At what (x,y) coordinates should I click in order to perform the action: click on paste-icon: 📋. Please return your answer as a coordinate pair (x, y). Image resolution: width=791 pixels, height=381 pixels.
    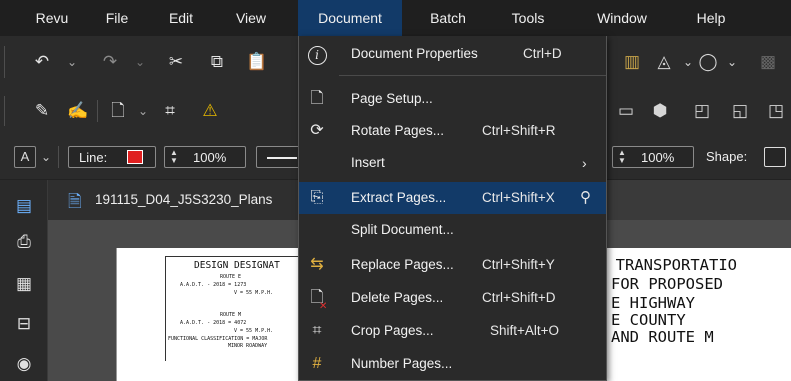
    Looking at the image, I should click on (257, 62).